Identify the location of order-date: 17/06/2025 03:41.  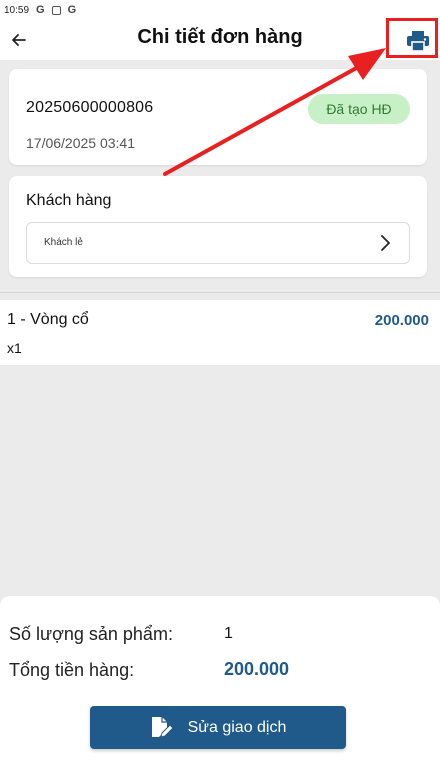
(80, 143).